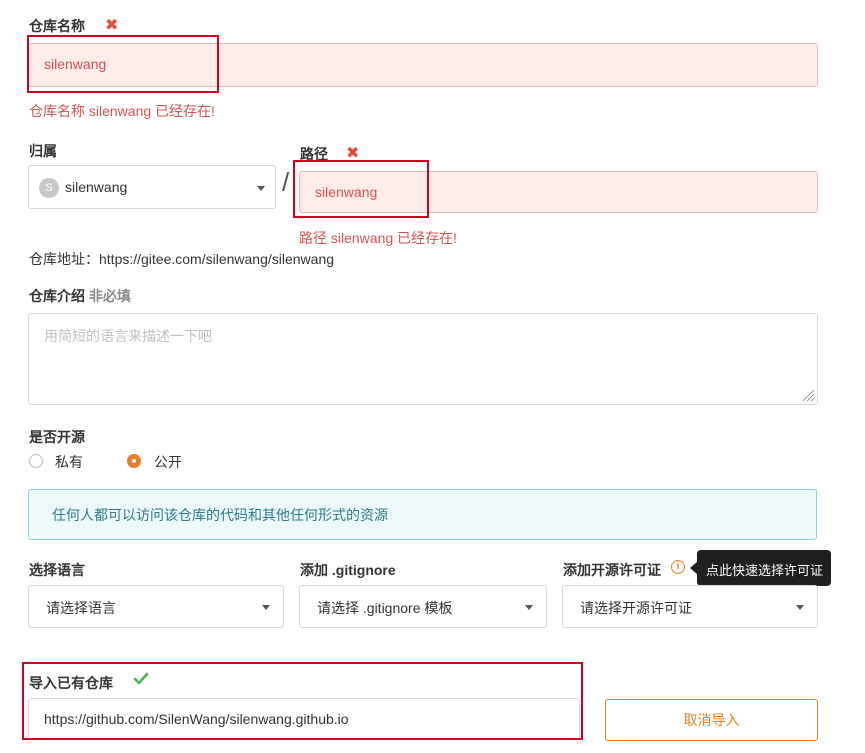  Describe the element at coordinates (109, 296) in the screenshot. I see `optional-badge: 非必填` at that location.